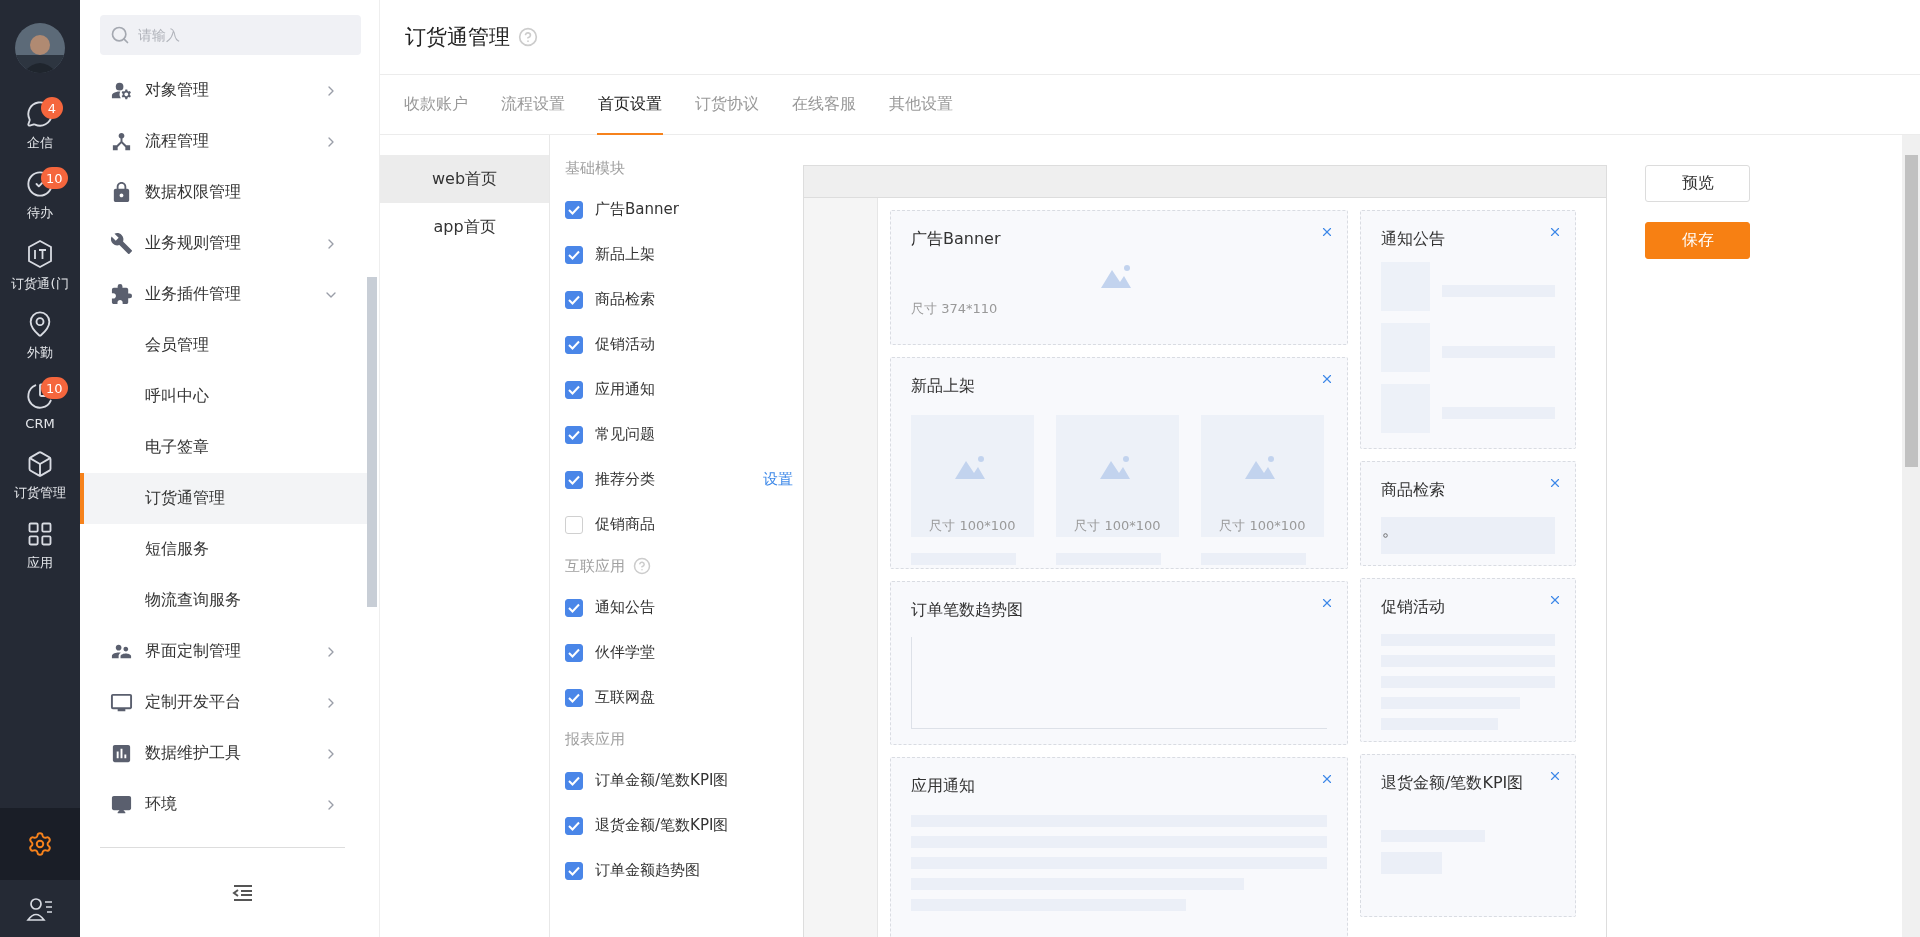 The height and width of the screenshot is (937, 1920). What do you see at coordinates (40, 534) in the screenshot?
I see `grid-icon` at bounding box center [40, 534].